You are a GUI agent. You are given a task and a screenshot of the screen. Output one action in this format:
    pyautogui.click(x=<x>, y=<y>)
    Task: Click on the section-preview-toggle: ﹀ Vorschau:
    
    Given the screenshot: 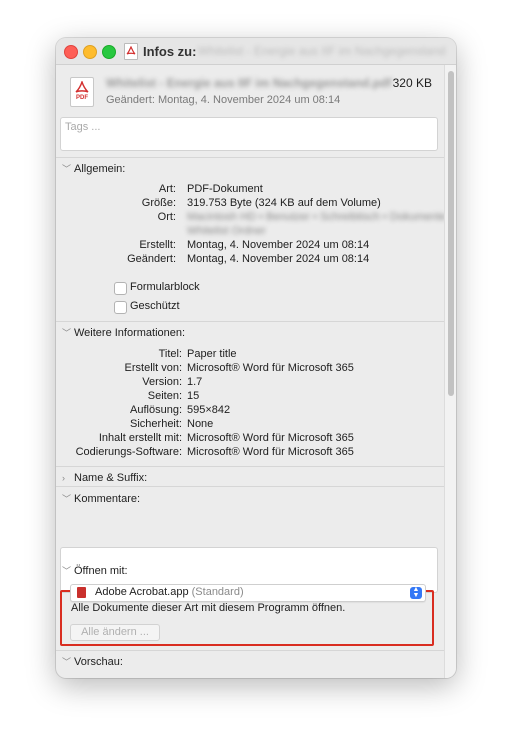 What is the action you would take?
    pyautogui.click(x=92, y=661)
    